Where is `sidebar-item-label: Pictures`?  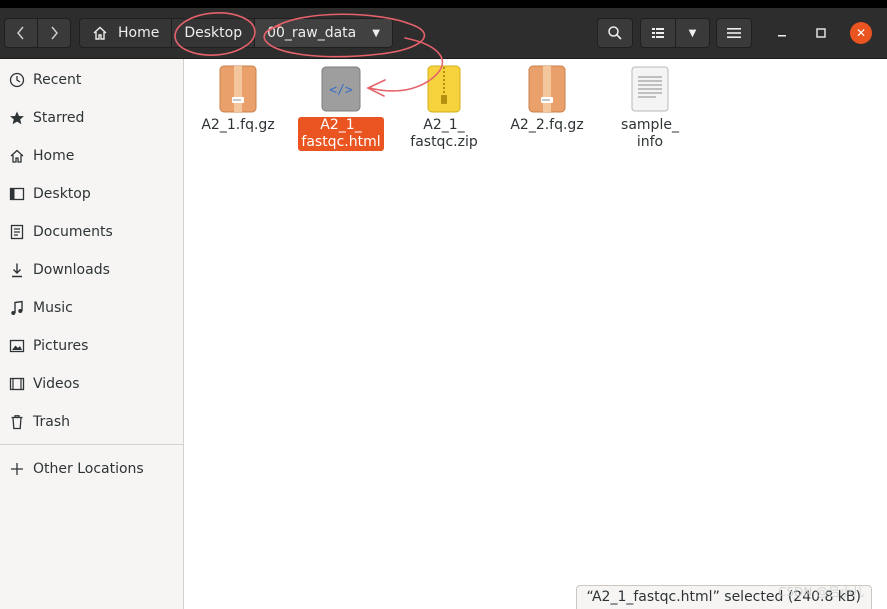
sidebar-item-label: Pictures is located at coordinates (61, 346).